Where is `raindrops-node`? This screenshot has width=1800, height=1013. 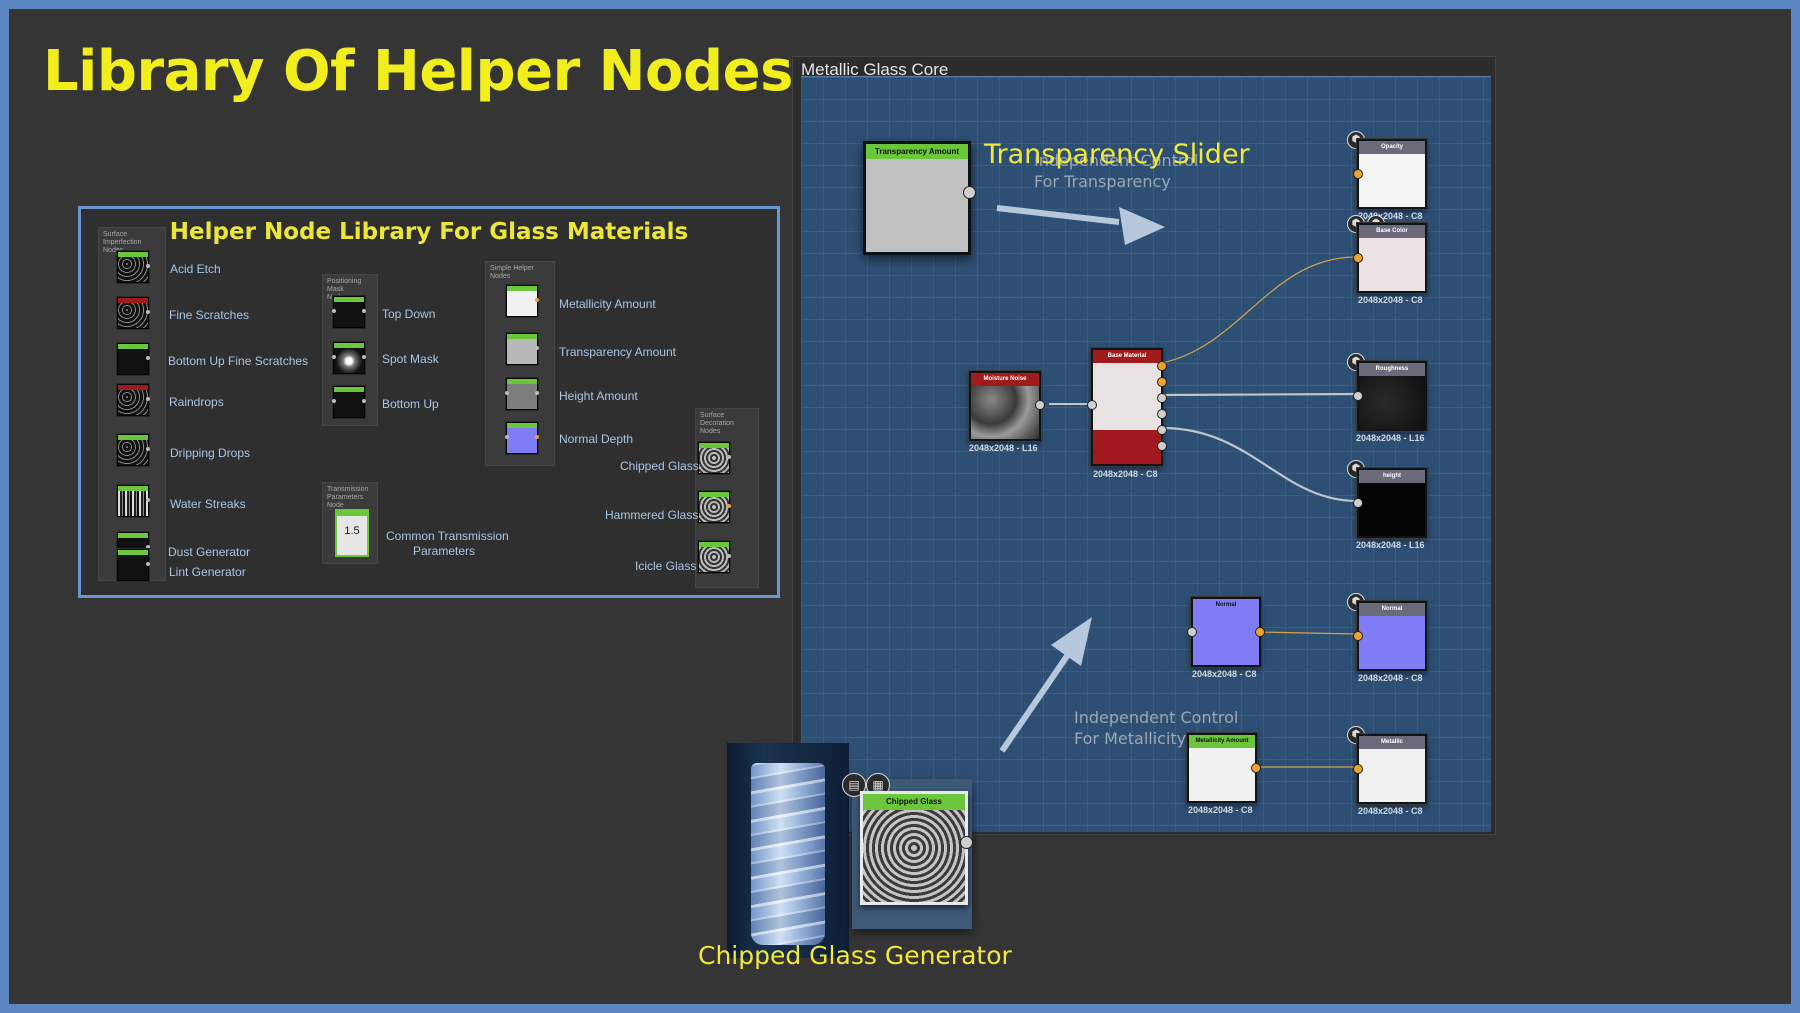 raindrops-node is located at coordinates (133, 400).